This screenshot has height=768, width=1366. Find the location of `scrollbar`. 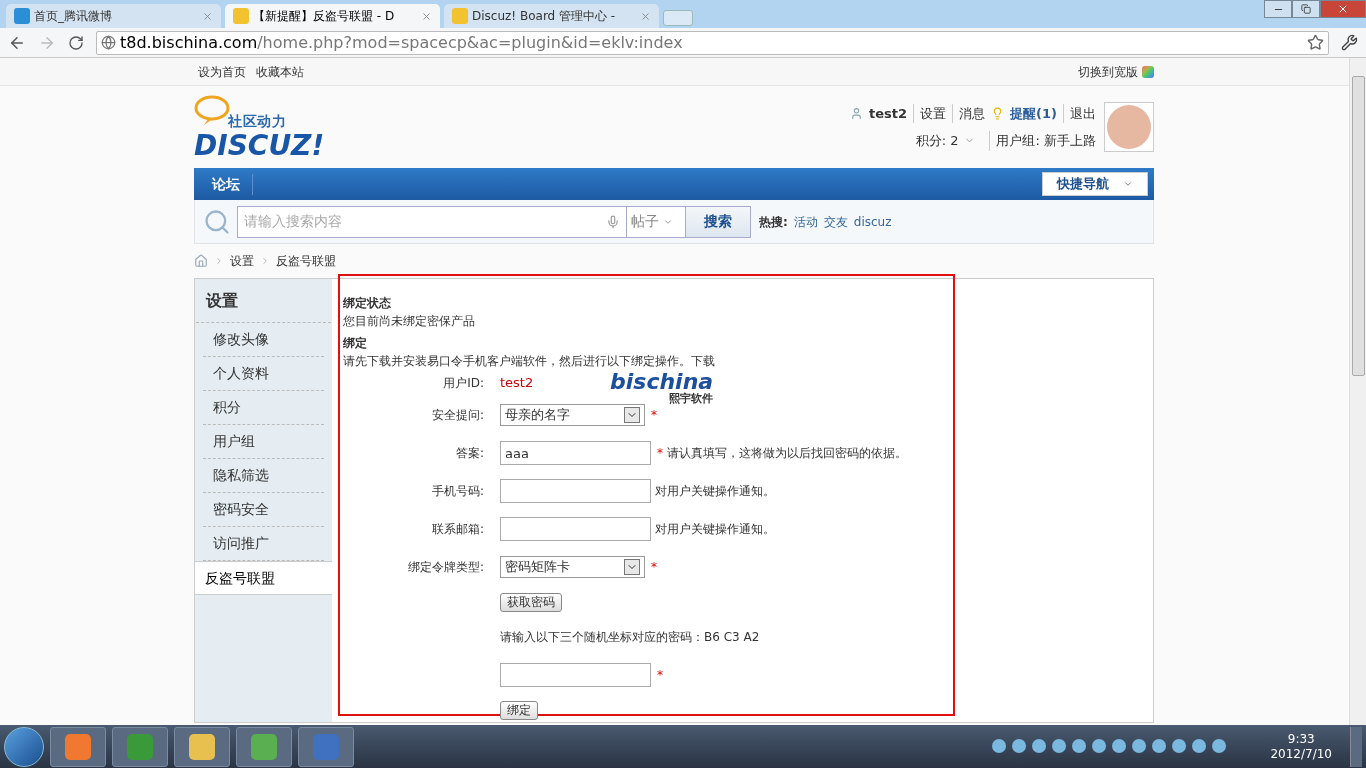

scrollbar is located at coordinates (1357, 391).